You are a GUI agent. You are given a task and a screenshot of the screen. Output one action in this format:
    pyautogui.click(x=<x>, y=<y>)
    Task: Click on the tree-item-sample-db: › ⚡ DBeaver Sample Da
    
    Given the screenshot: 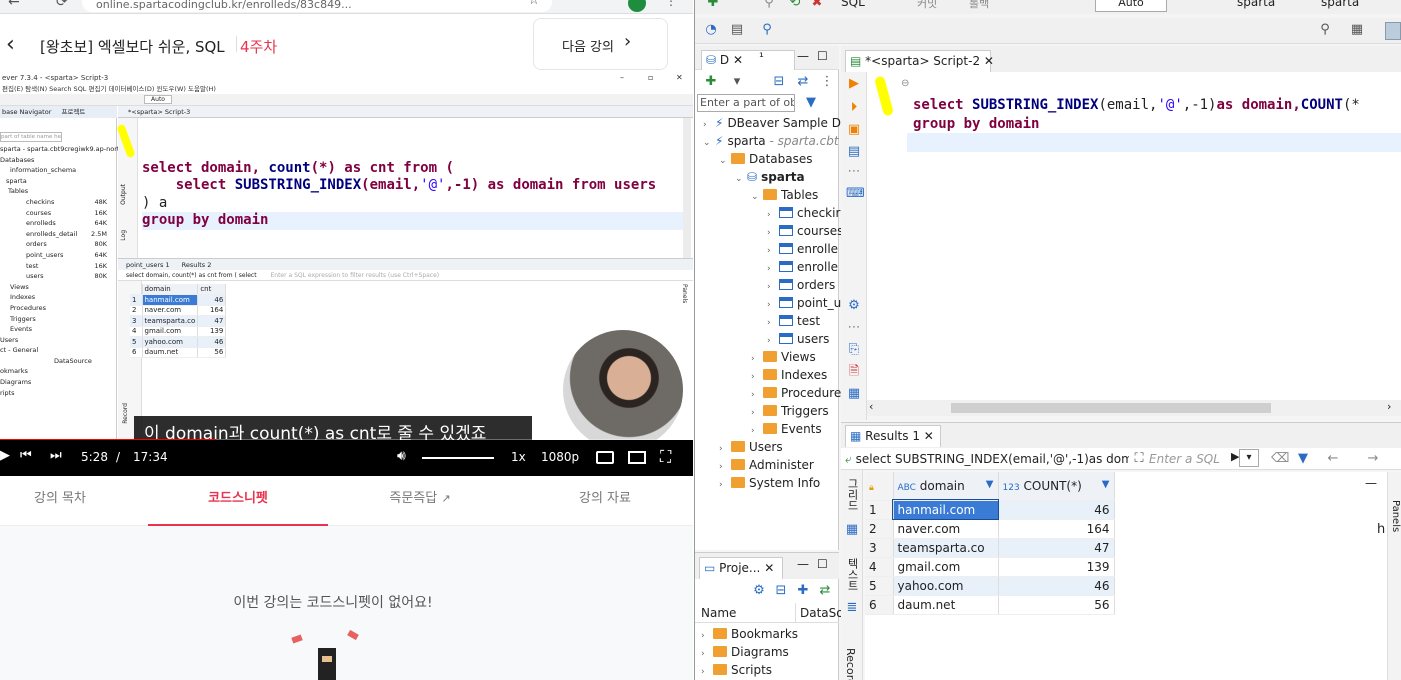 What is the action you would take?
    pyautogui.click(x=775, y=123)
    